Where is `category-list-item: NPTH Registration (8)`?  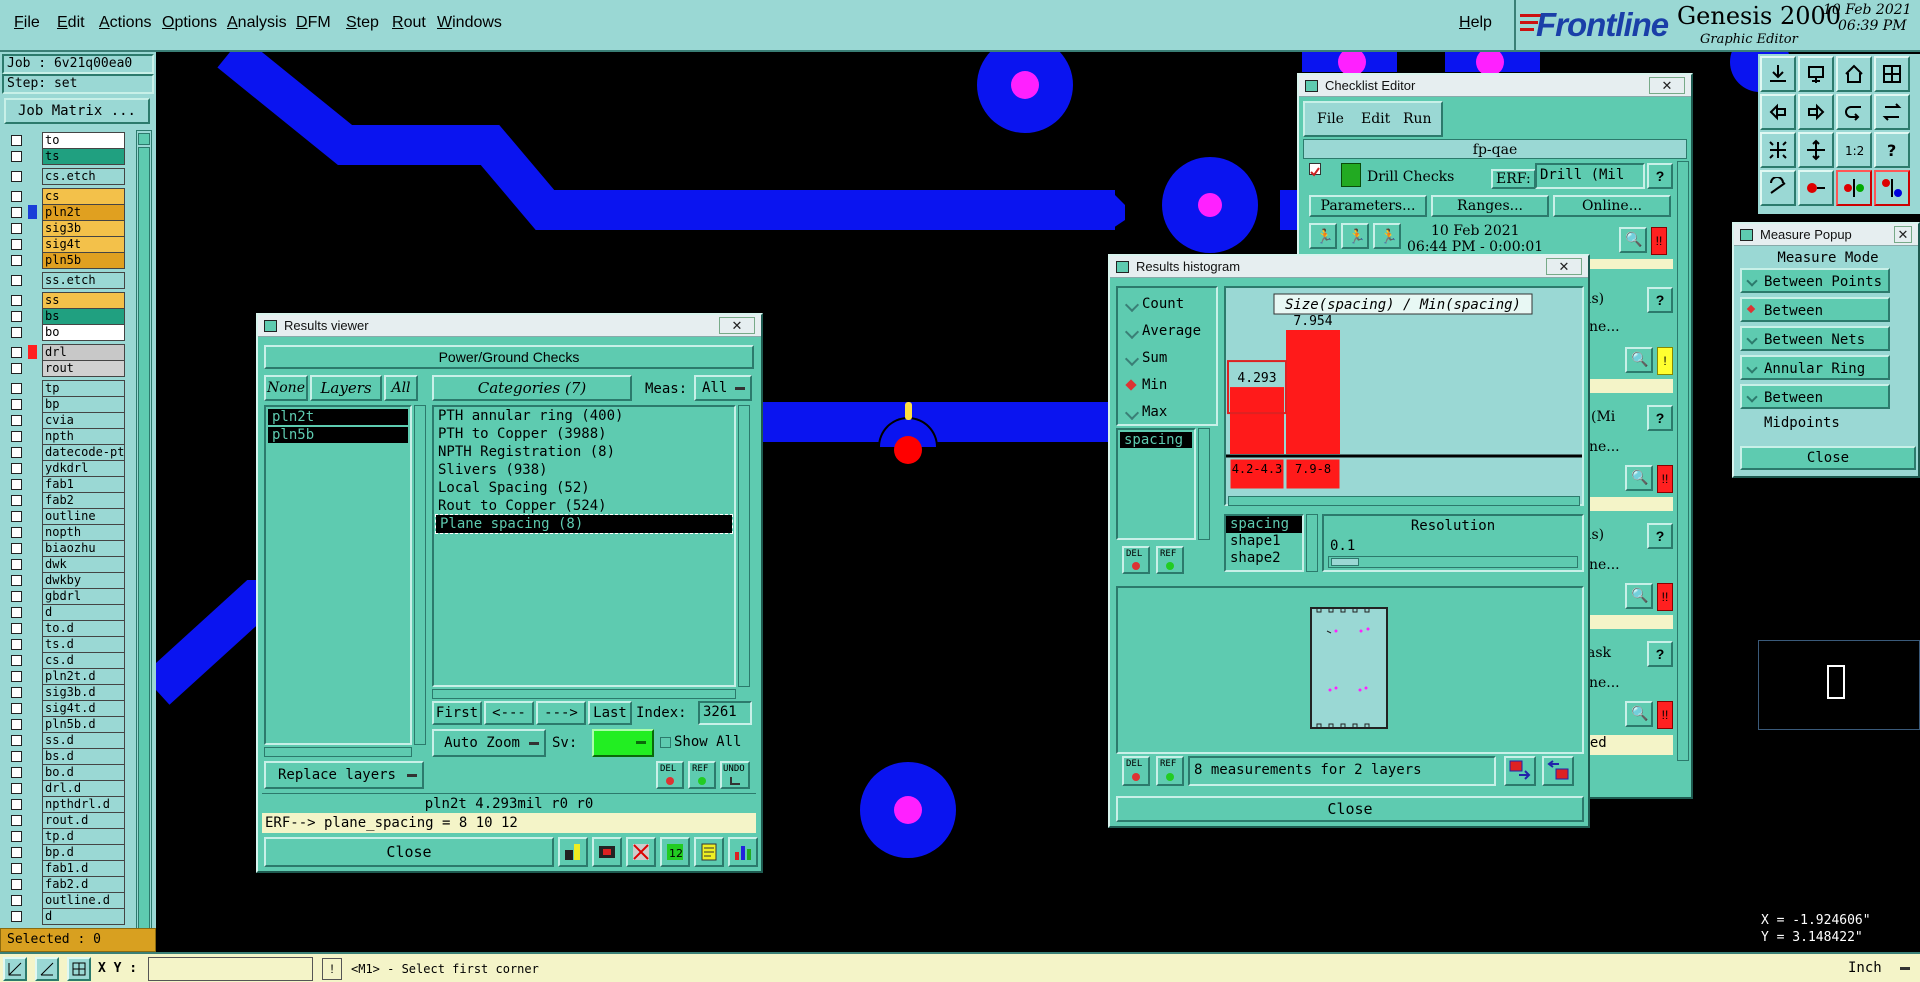
category-list-item: NPTH Registration (8) is located at coordinates (584, 452).